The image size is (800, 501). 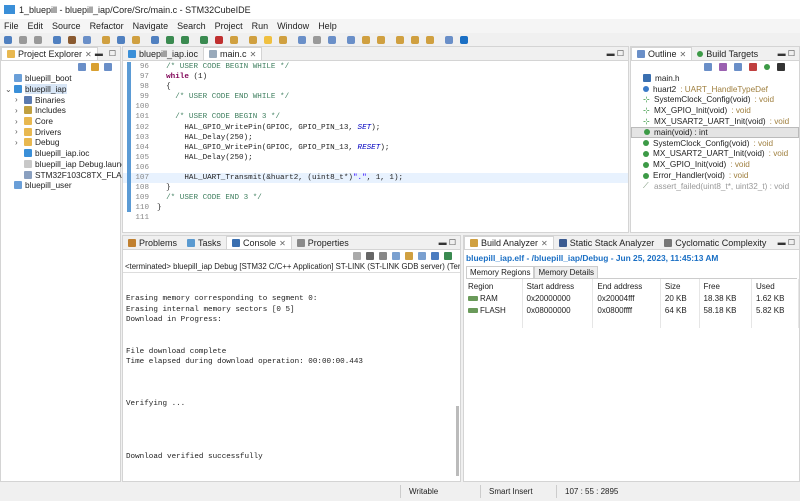 What do you see at coordinates (723, 67) in the screenshot?
I see `sort-icon` at bounding box center [723, 67].